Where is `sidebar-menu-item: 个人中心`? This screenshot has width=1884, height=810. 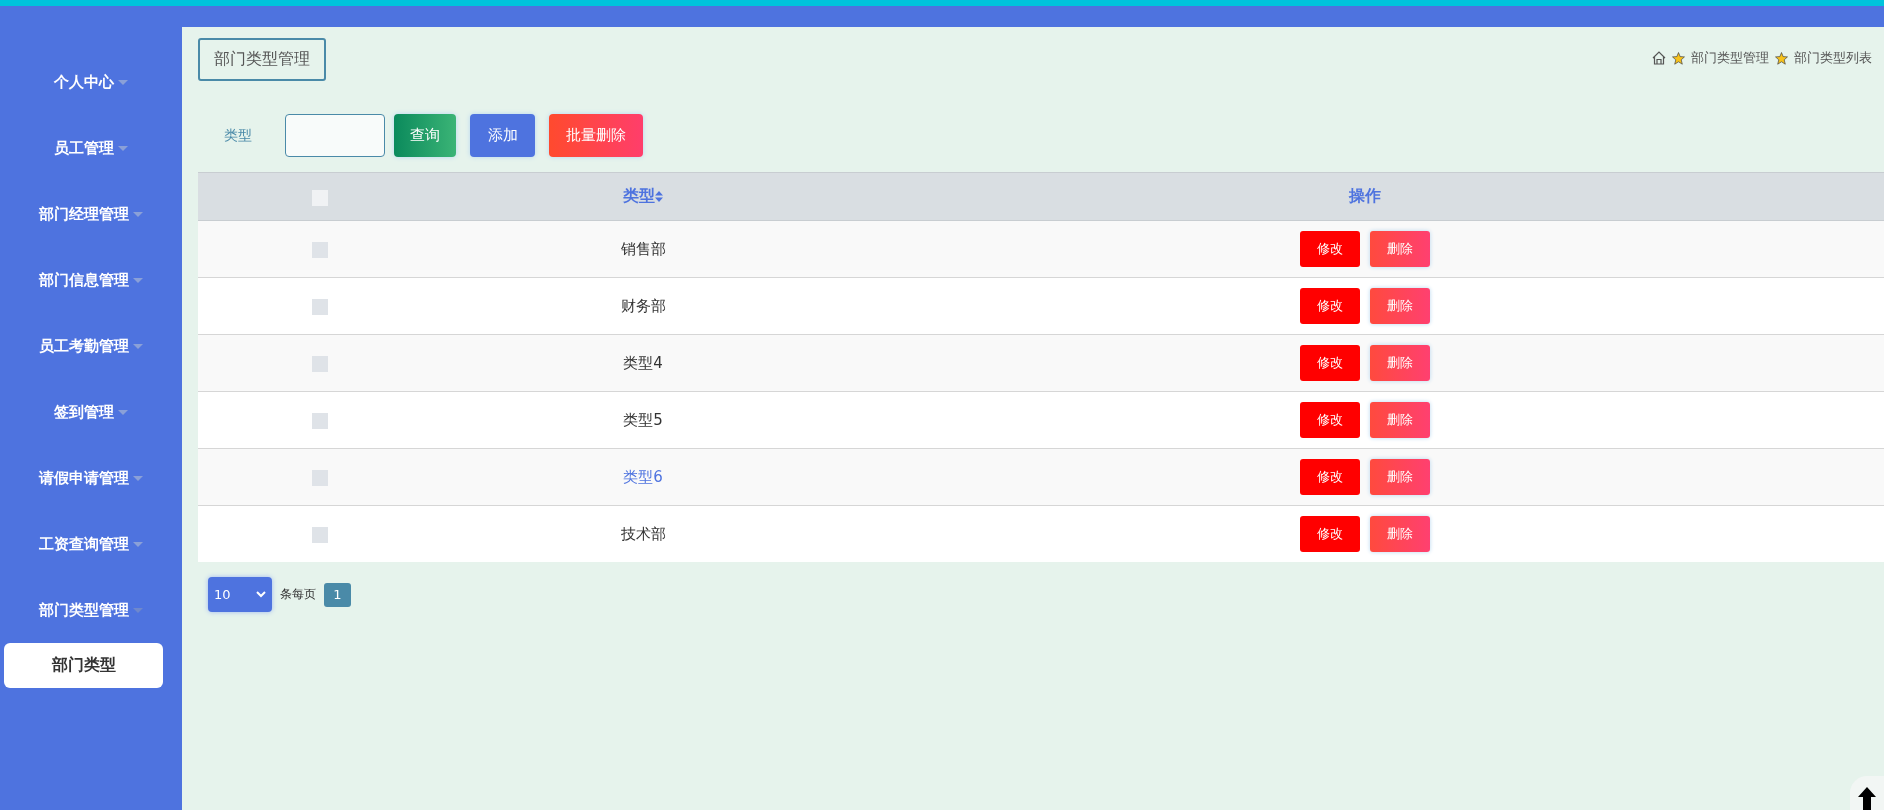 sidebar-menu-item: 个人中心 is located at coordinates (91, 82).